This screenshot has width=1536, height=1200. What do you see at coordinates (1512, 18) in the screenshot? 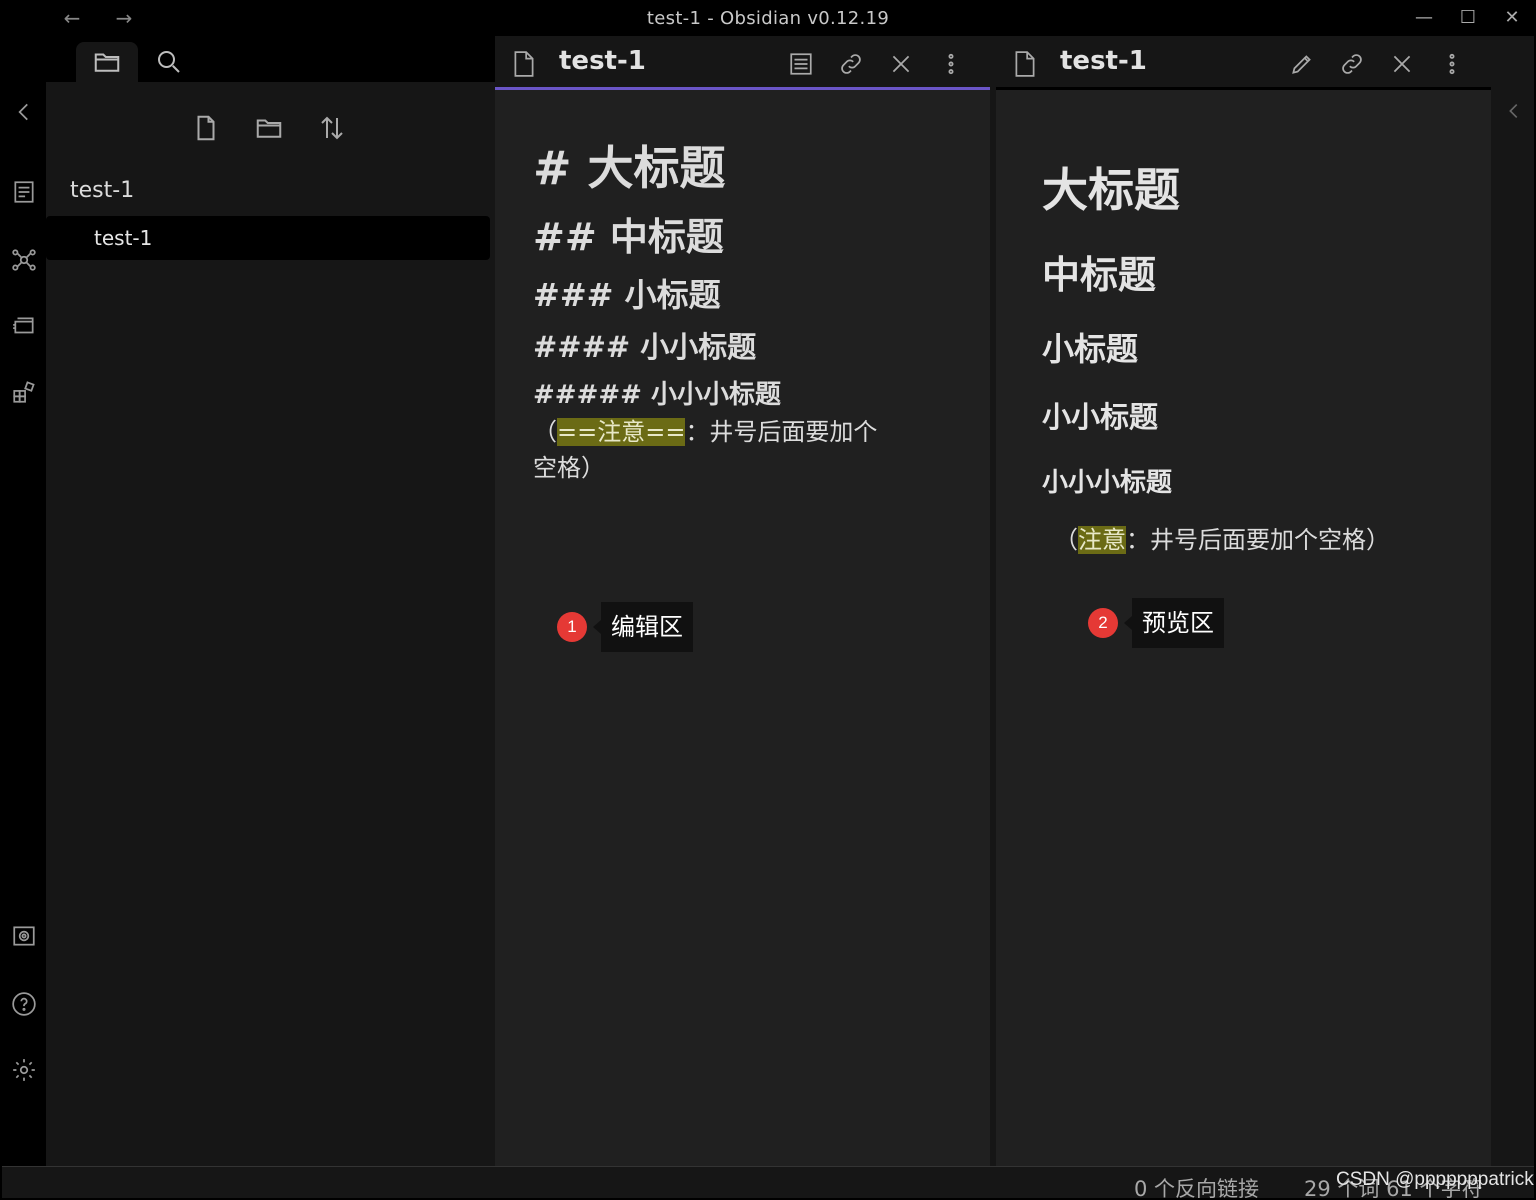
I see `close-window-button: ✕` at bounding box center [1512, 18].